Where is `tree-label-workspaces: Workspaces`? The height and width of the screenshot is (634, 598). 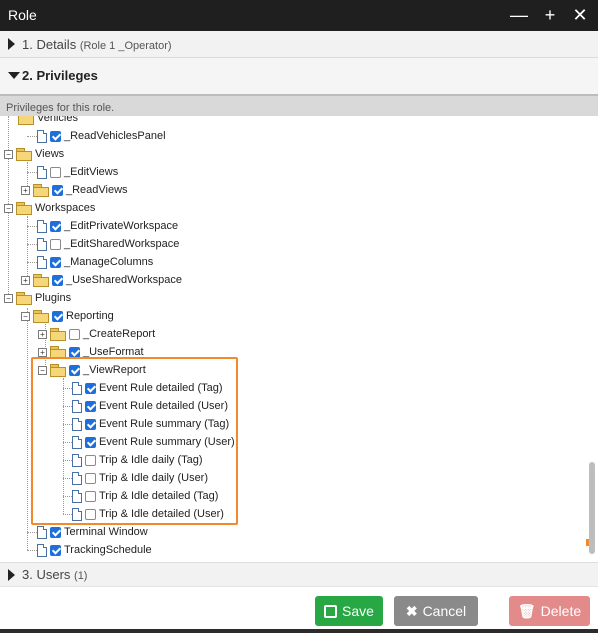
tree-label-workspaces: Workspaces is located at coordinates (65, 208).